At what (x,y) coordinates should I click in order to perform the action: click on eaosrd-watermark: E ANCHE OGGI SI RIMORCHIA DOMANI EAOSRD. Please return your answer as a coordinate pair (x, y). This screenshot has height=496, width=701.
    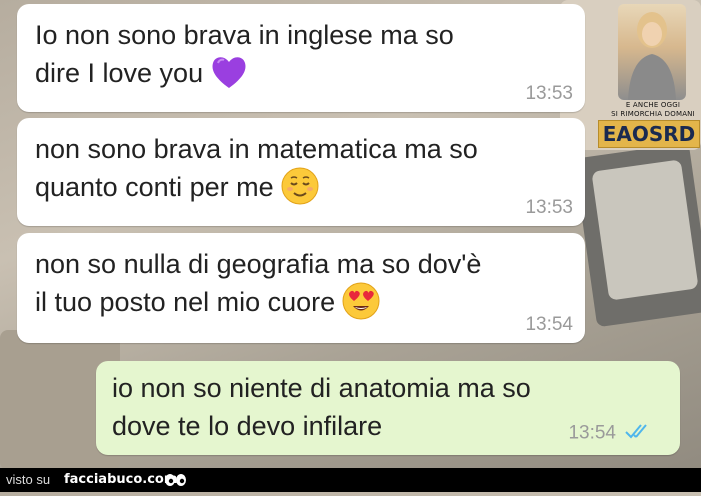
    Looking at the image, I should click on (649, 76).